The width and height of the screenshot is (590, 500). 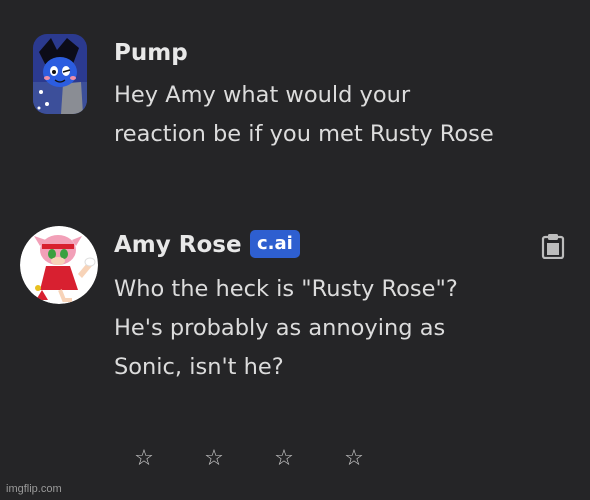 What do you see at coordinates (178, 245) in the screenshot?
I see `message-author: Amy Rose` at bounding box center [178, 245].